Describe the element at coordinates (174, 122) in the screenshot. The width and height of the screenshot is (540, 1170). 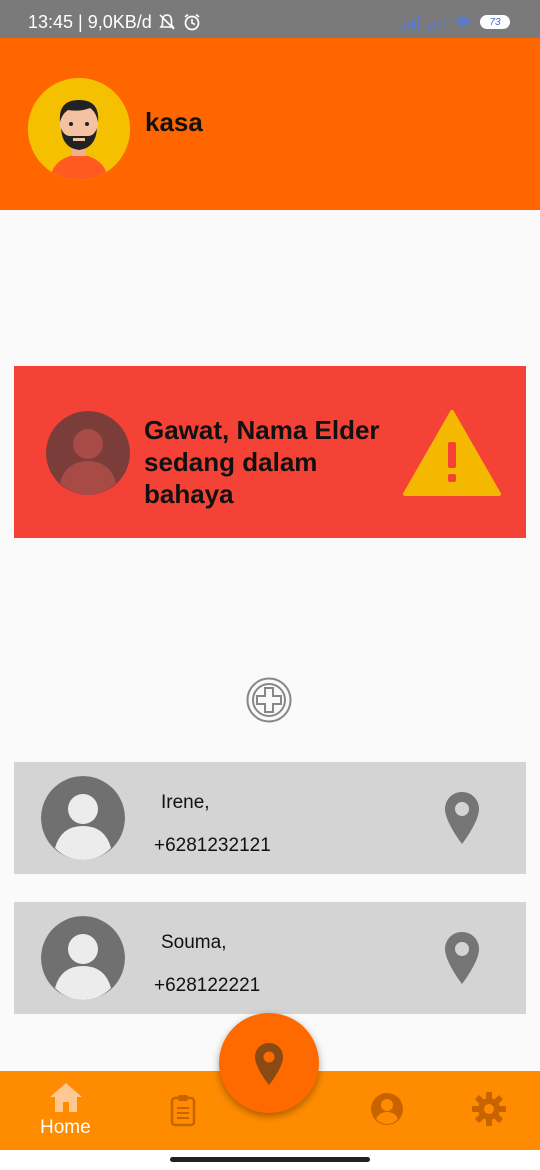
I see `username-label: kasa` at that location.